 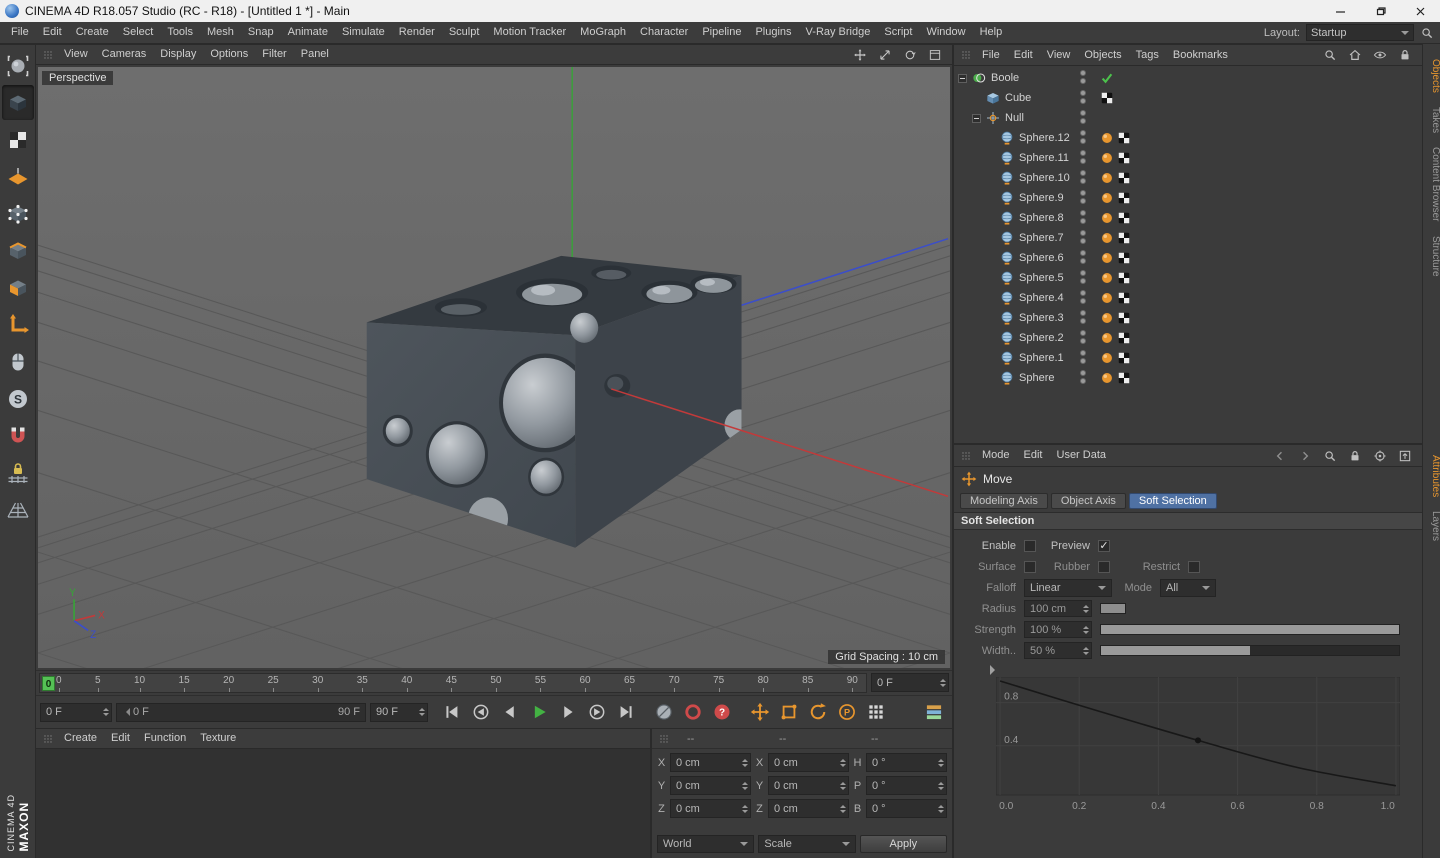 What do you see at coordinates (910, 682) in the screenshot?
I see `frame-field: 0 F` at bounding box center [910, 682].